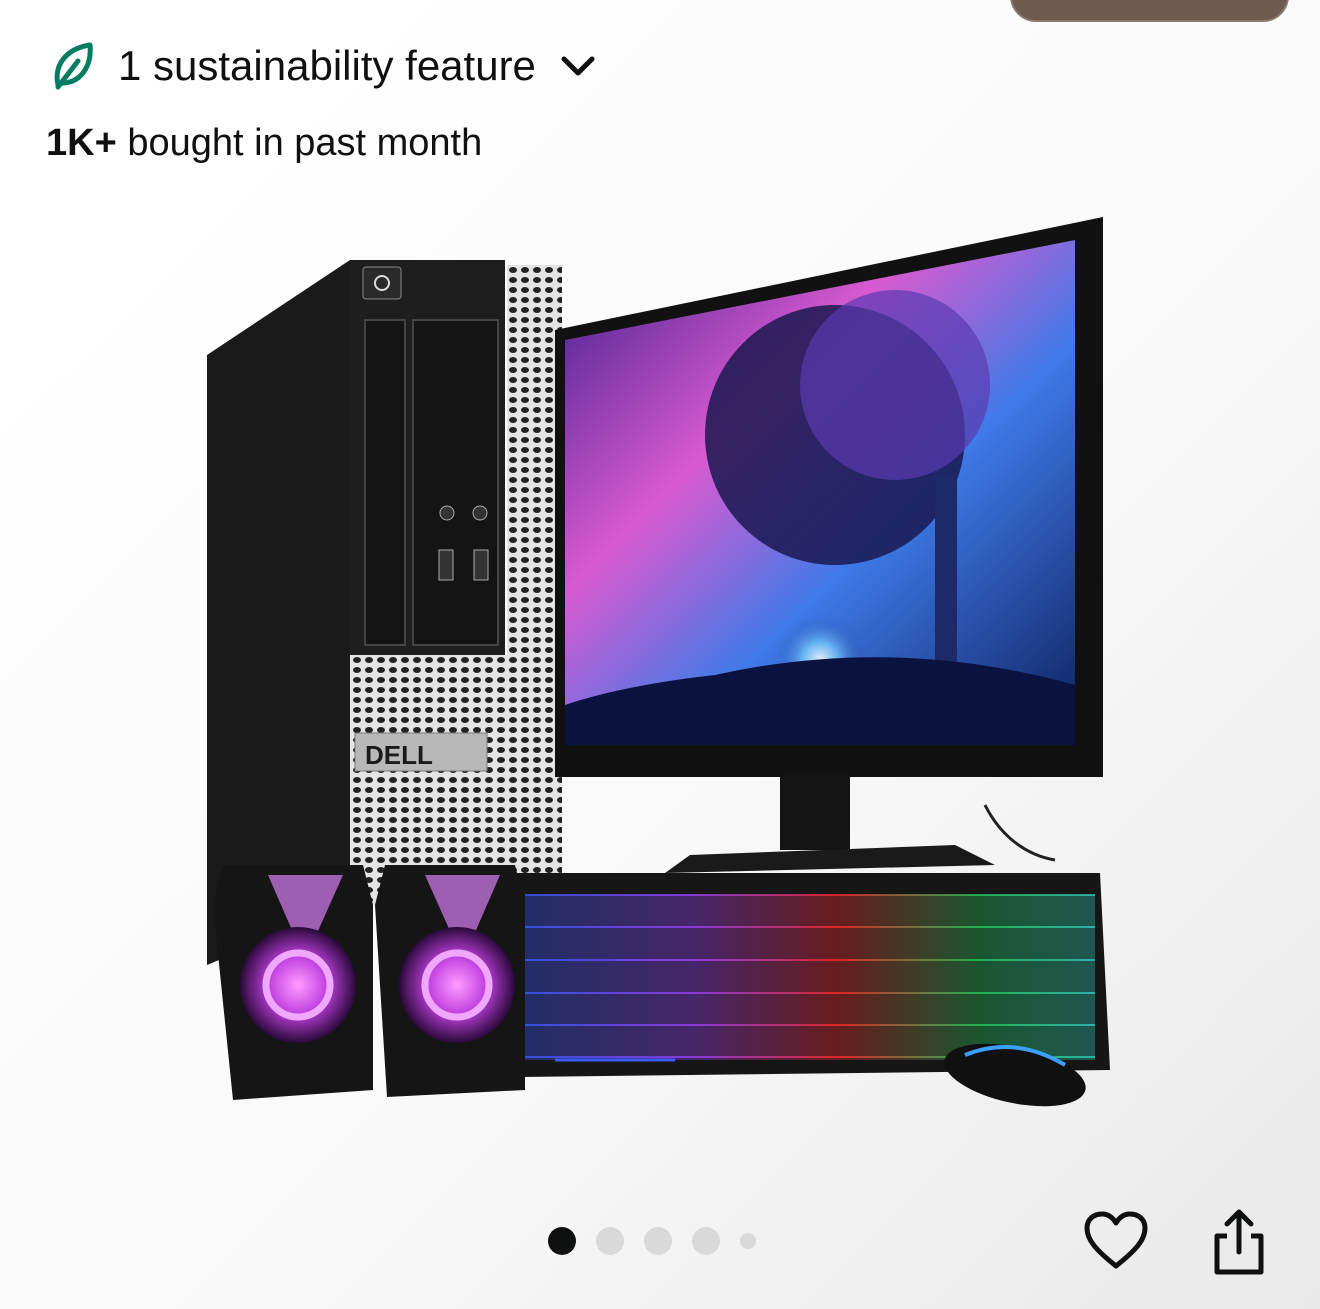  I want to click on leaf-icon, so click(73, 66).